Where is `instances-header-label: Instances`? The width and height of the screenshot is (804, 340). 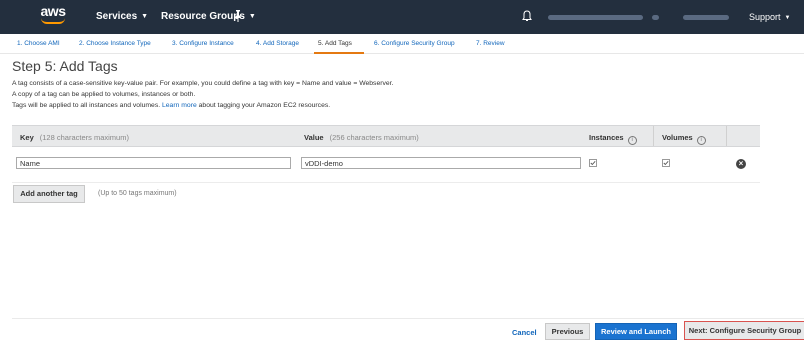
instances-header-label: Instances is located at coordinates (606, 137).